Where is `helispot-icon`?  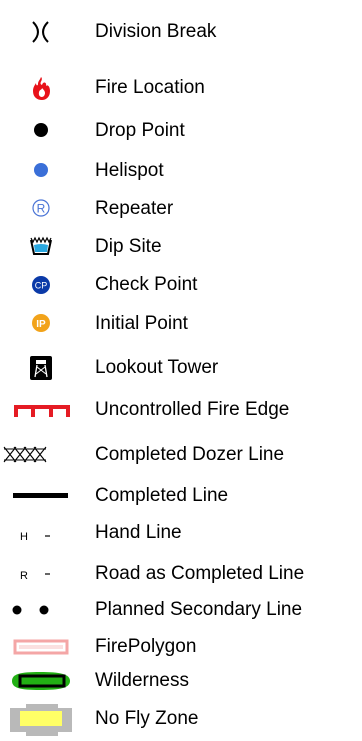 helispot-icon is located at coordinates (45, 171).